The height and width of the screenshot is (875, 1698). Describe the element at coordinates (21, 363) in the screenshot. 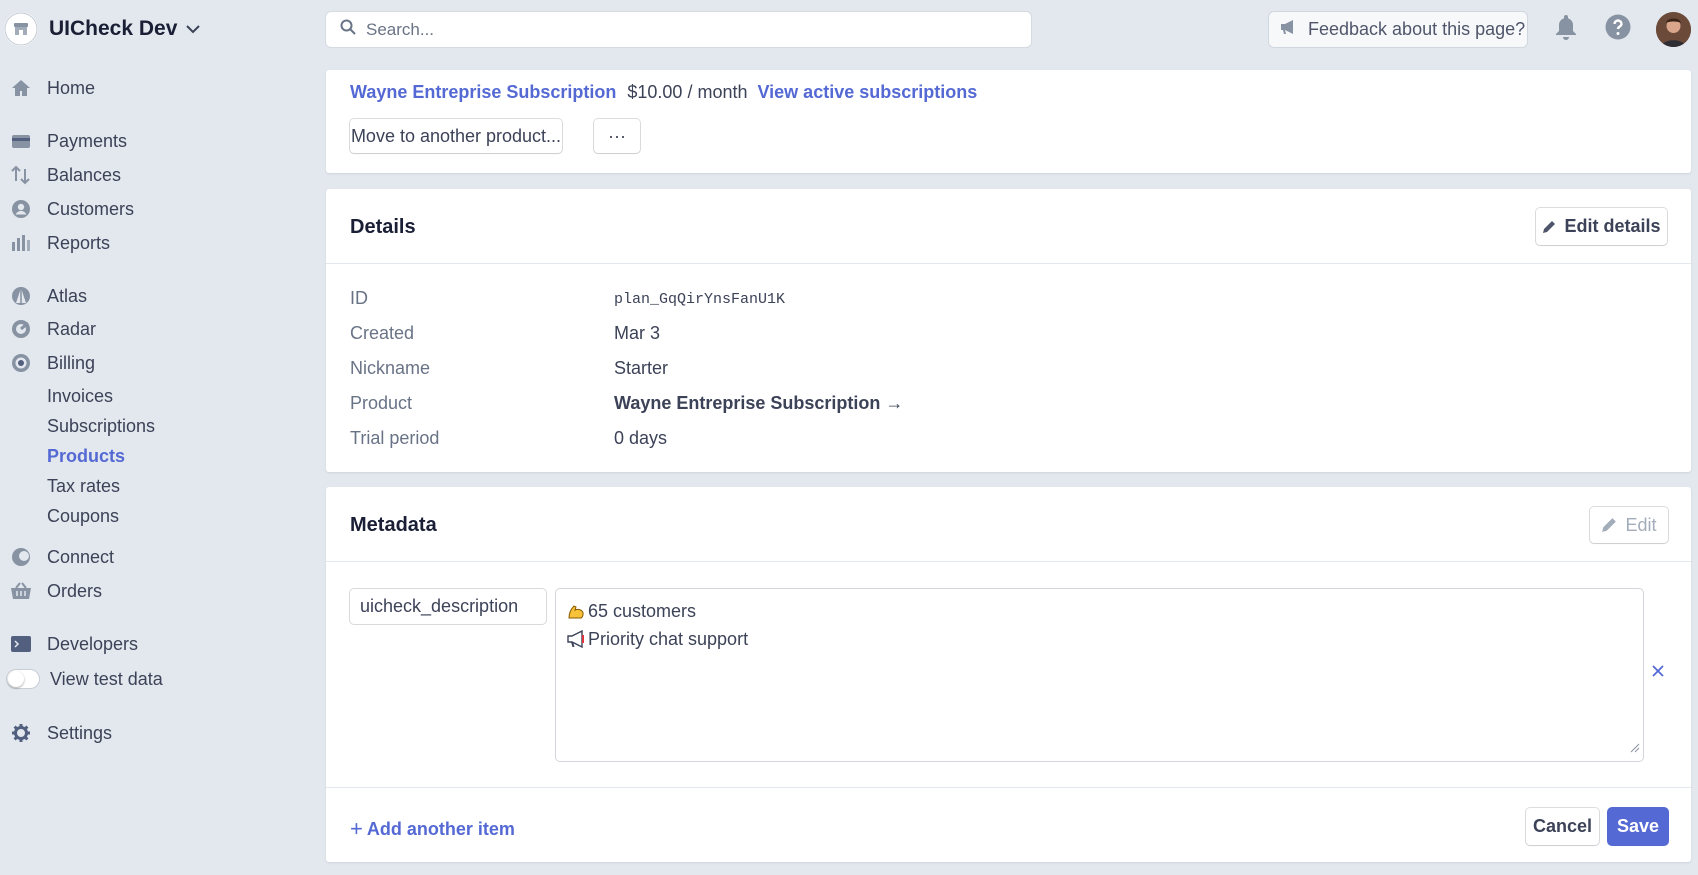

I see `billing-icon` at that location.